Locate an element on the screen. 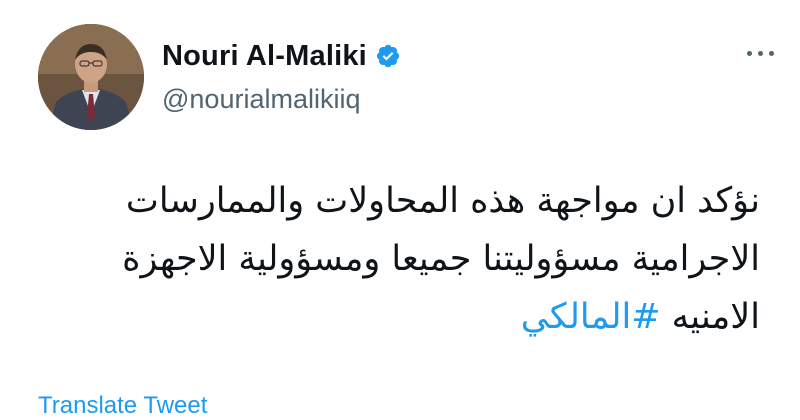 The height and width of the screenshot is (420, 800). avatar is located at coordinates (91, 77).